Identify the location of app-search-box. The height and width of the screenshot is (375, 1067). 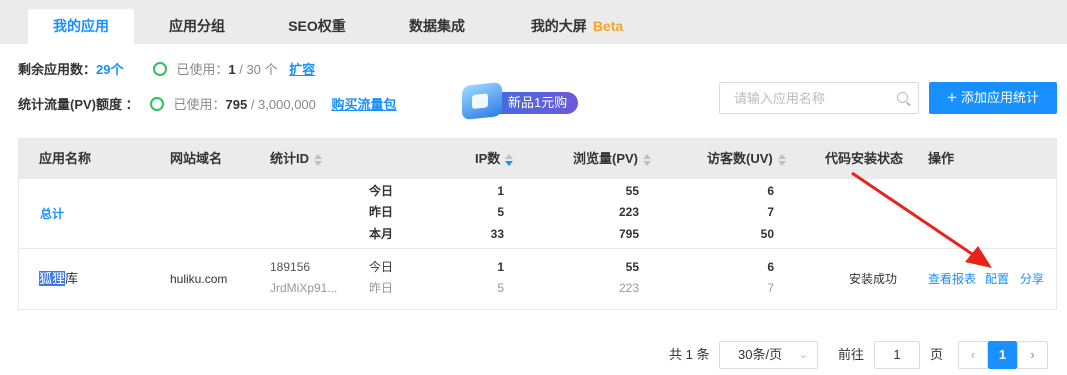
(819, 98).